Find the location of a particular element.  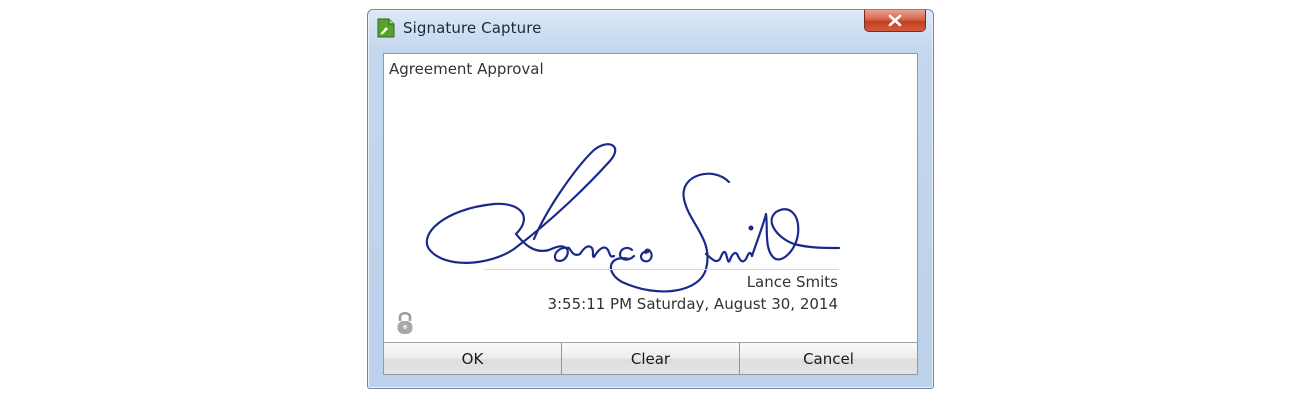

lock-icon is located at coordinates (405, 323).